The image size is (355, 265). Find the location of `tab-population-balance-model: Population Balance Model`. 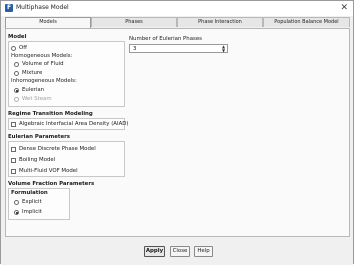

tab-population-balance-model: Population Balance Model is located at coordinates (306, 22).